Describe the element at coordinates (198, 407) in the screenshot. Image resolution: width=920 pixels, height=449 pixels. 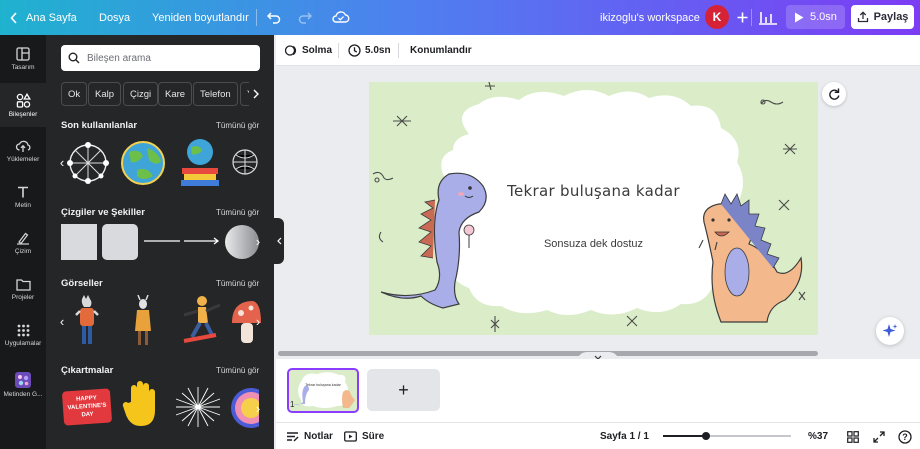
I see `sticker-starburst` at that location.